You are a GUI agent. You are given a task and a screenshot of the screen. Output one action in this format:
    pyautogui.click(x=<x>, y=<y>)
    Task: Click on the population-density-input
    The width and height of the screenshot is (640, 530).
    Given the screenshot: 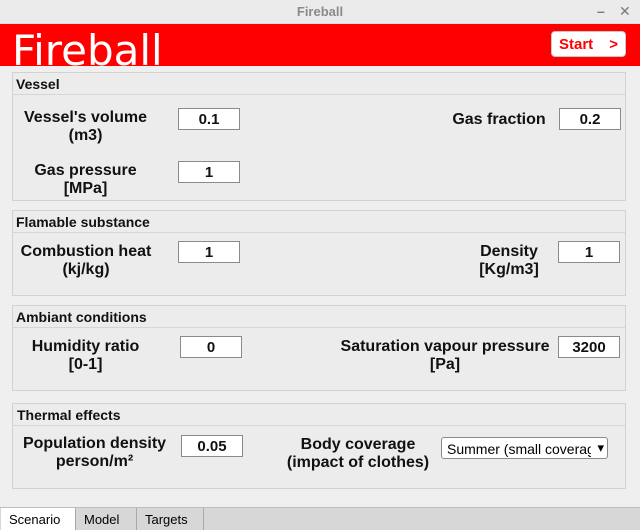 What is the action you would take?
    pyautogui.click(x=212, y=446)
    